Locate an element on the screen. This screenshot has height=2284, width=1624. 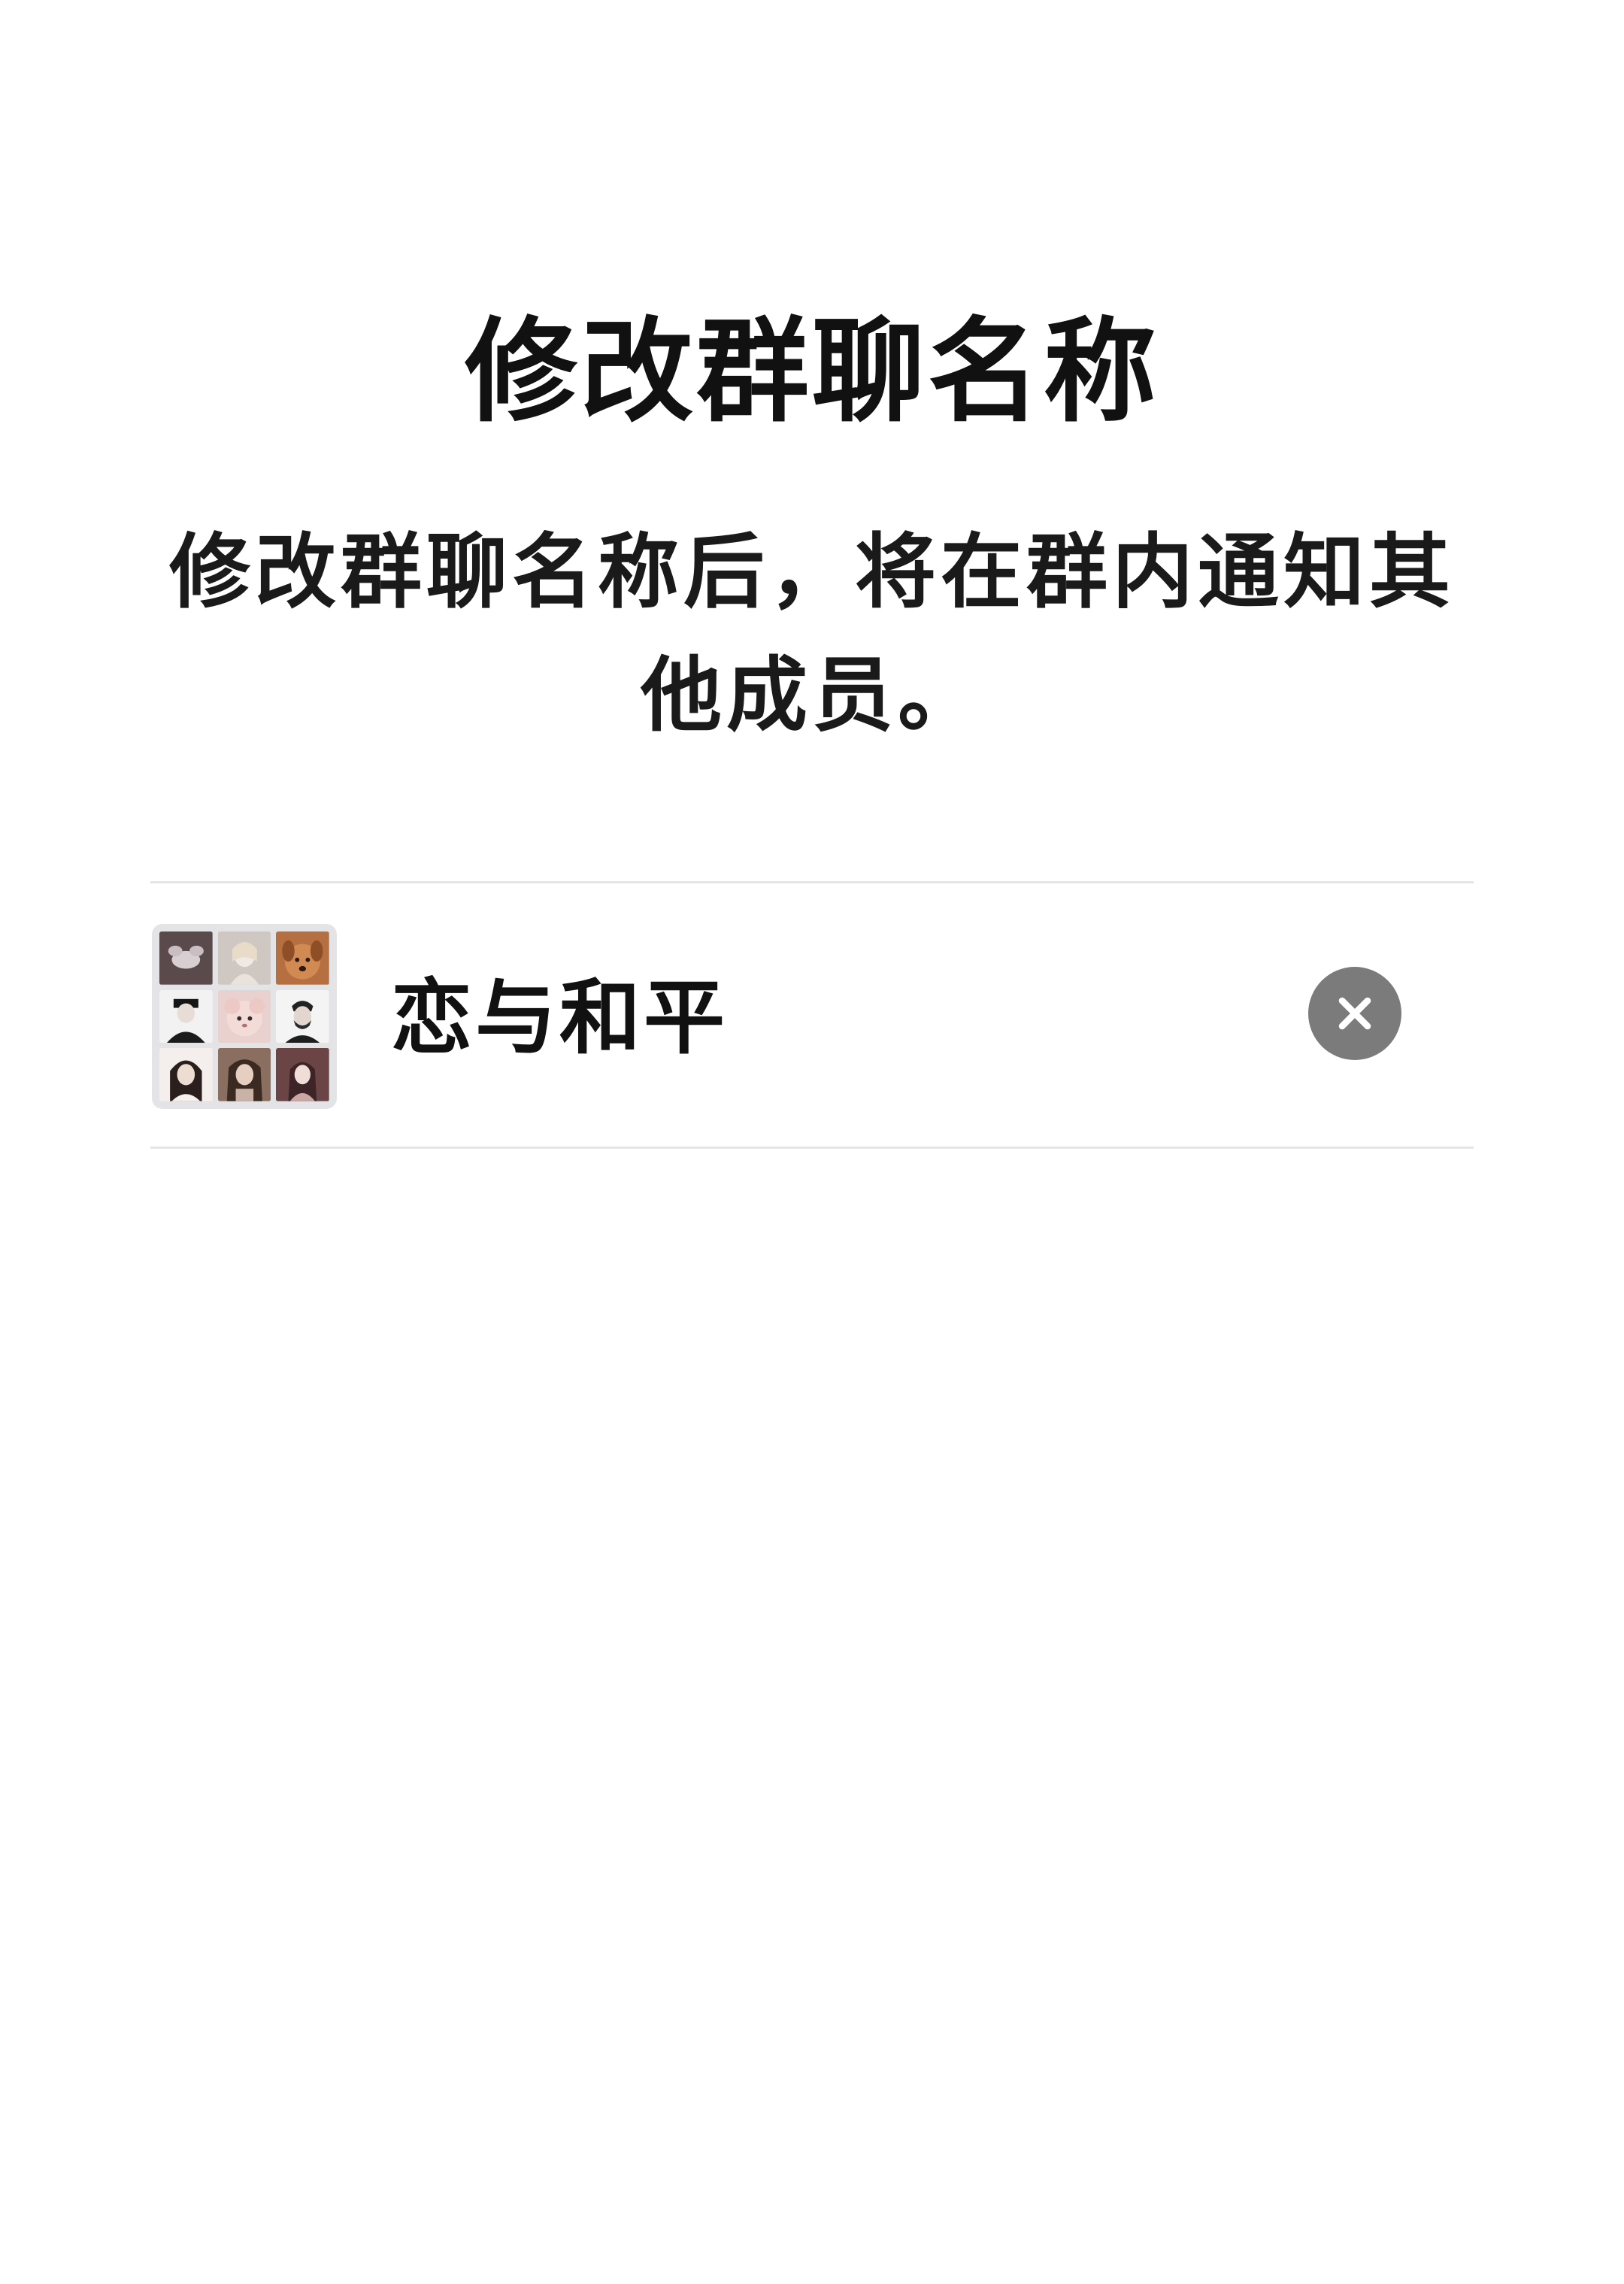
clear-input-button is located at coordinates (1354, 1013).